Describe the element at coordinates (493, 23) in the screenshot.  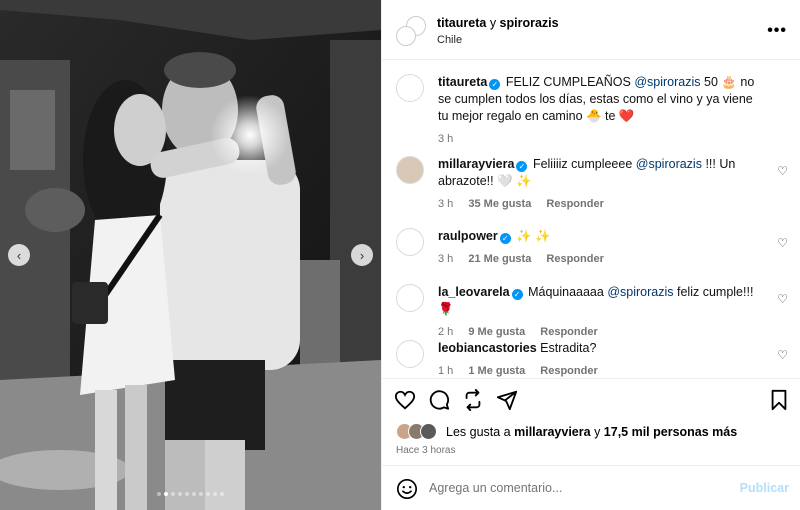
I see `author-conjunction: y` at that location.